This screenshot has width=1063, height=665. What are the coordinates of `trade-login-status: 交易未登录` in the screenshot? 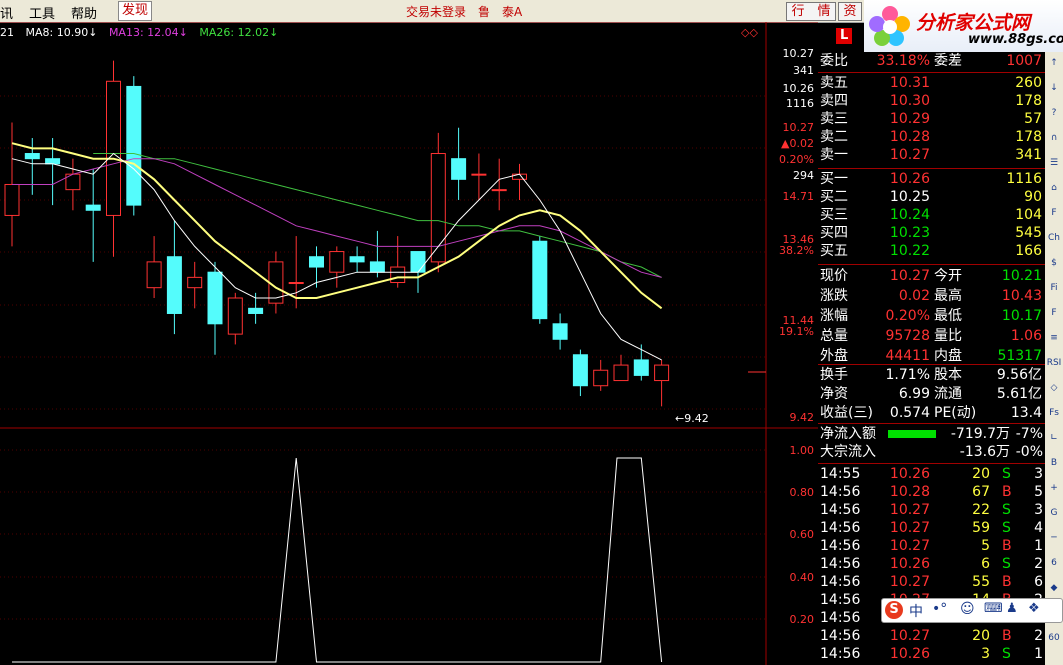 It's located at (436, 11).